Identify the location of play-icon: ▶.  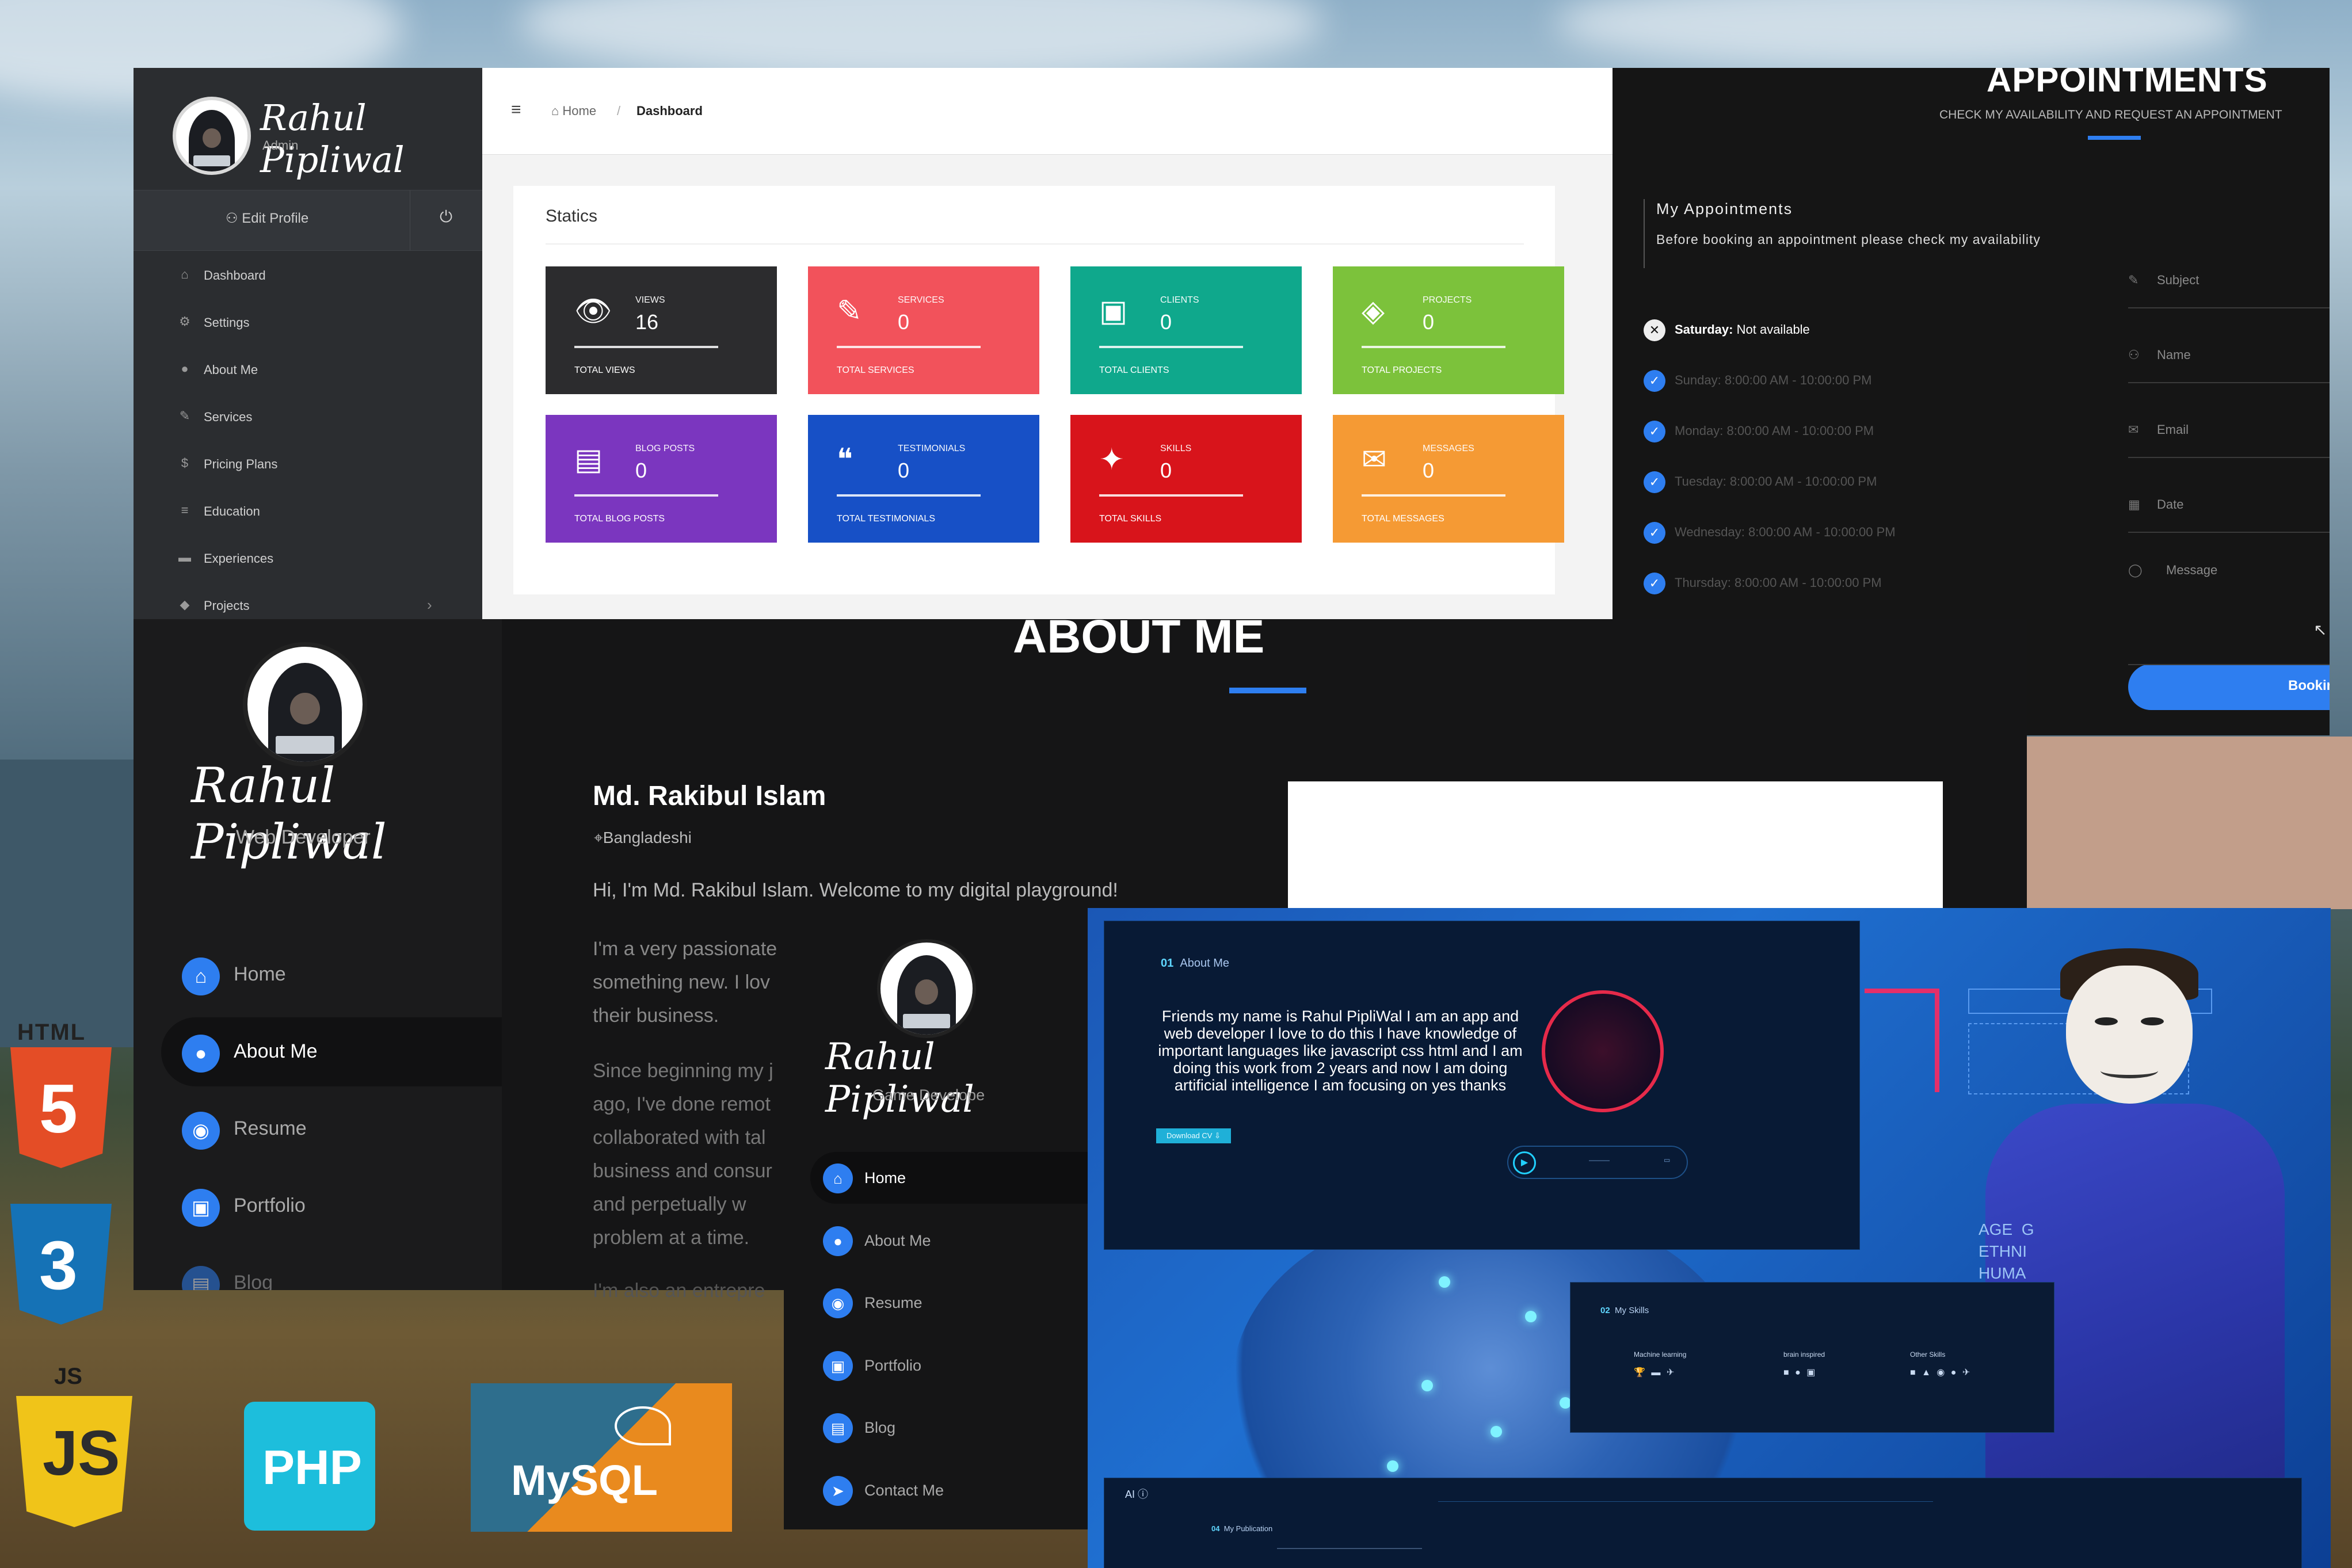
(1524, 1162).